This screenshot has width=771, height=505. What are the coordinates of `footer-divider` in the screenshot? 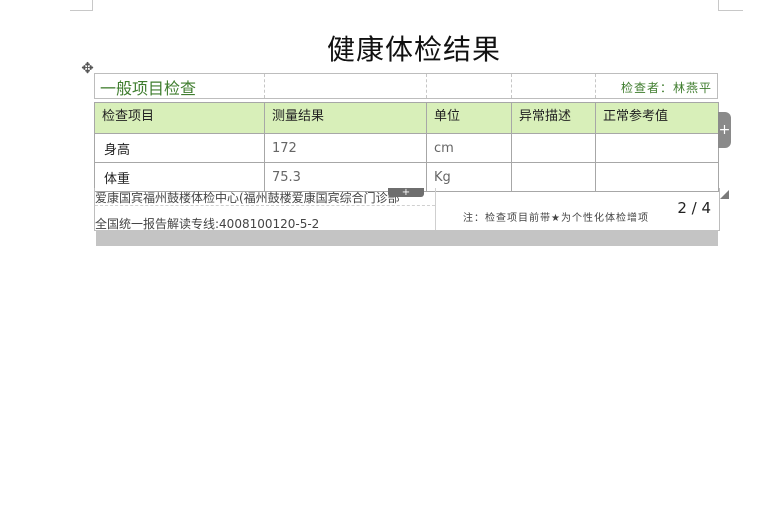 It's located at (435, 209).